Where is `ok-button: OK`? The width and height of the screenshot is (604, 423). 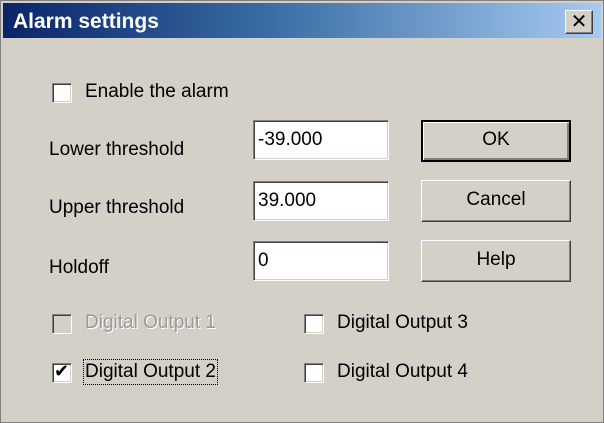
ok-button: OK is located at coordinates (496, 141).